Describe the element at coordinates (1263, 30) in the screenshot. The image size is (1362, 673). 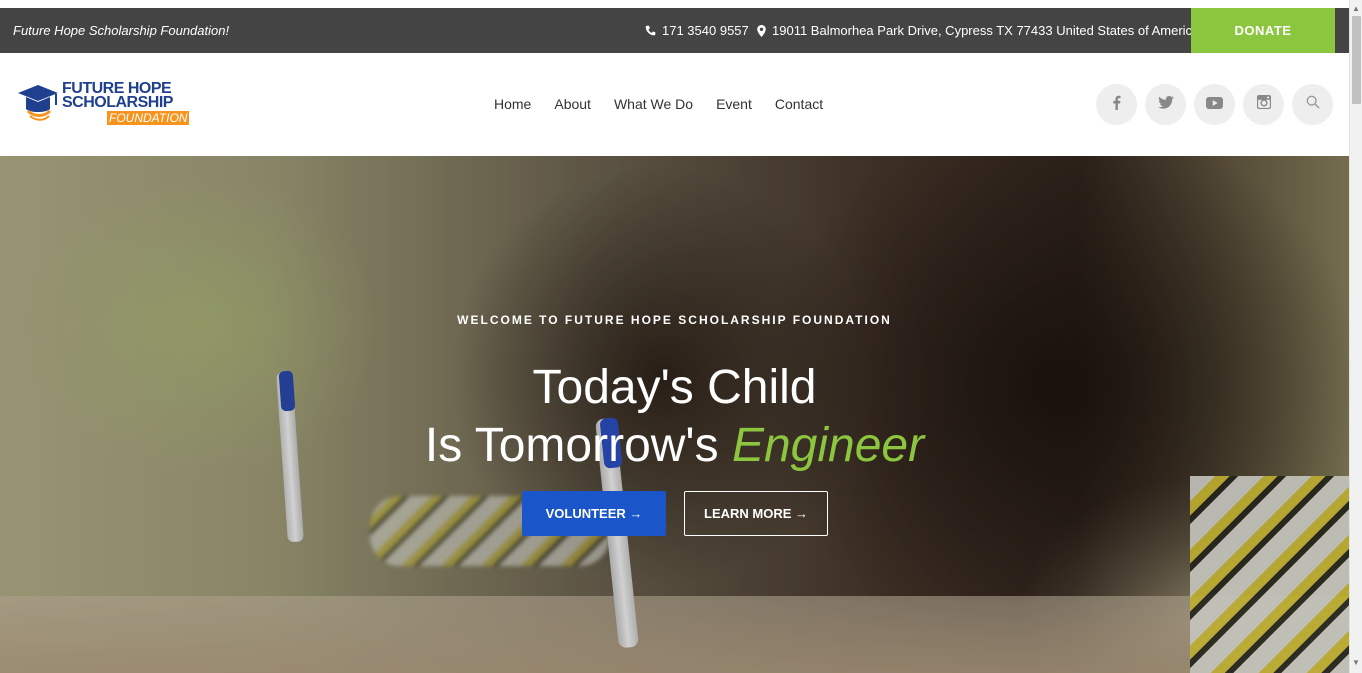
I see `donate-button: DONATE` at that location.